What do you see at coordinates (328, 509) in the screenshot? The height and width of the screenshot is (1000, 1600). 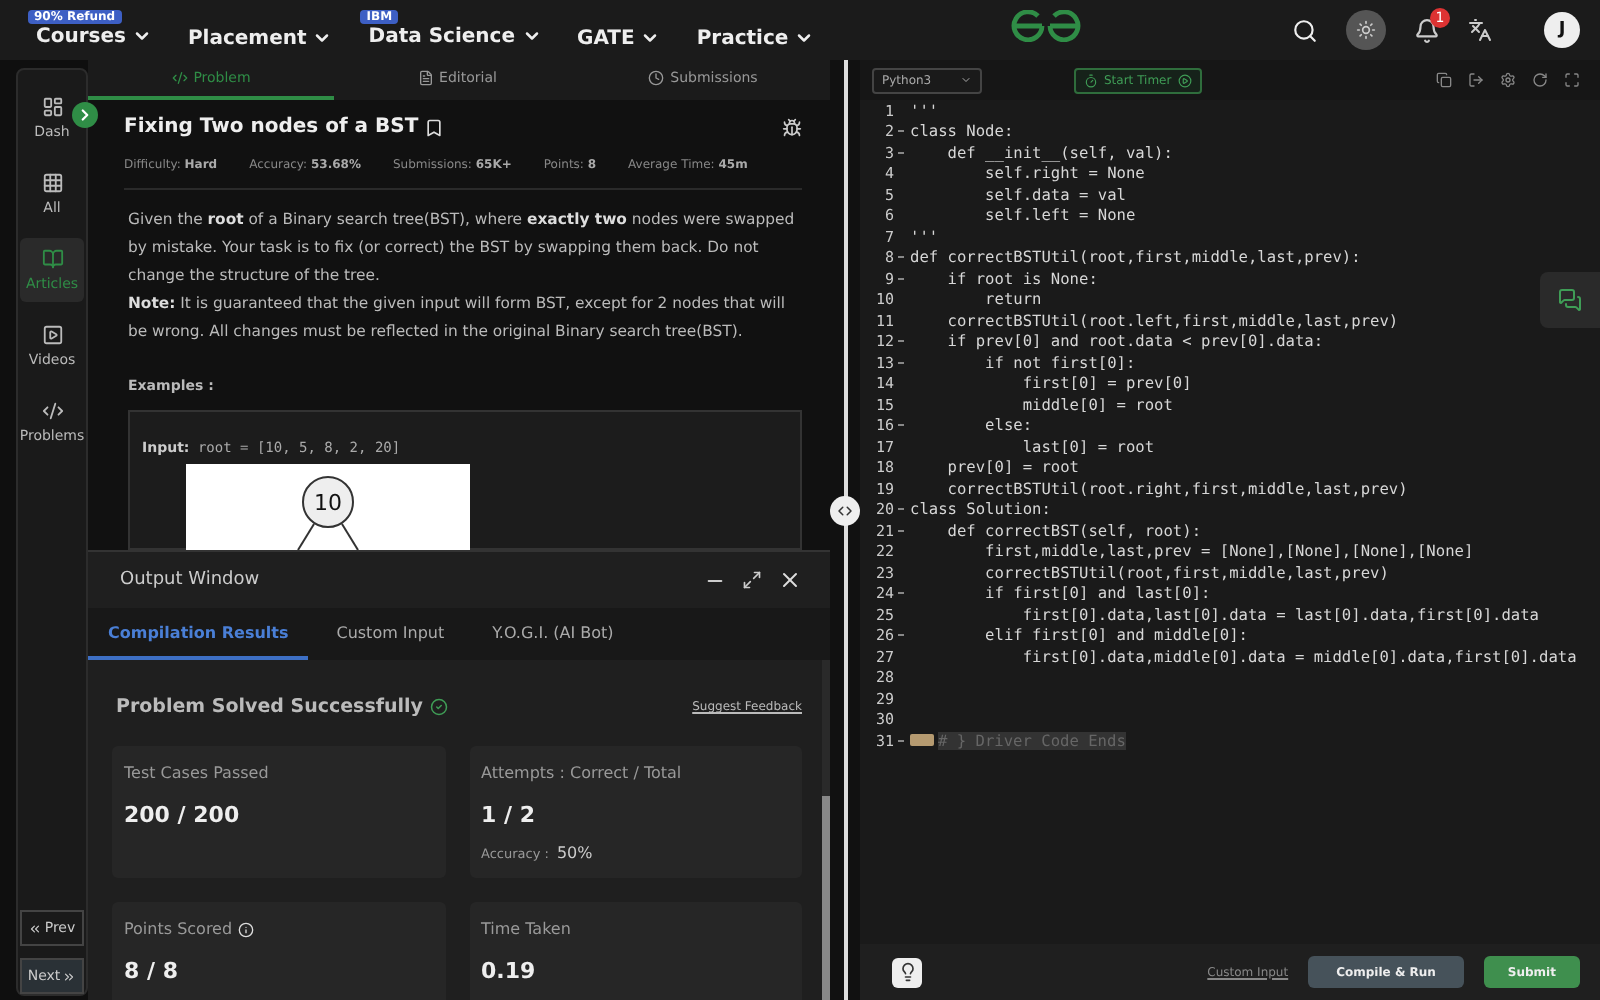 I see `tree-node-drawing: 10` at bounding box center [328, 509].